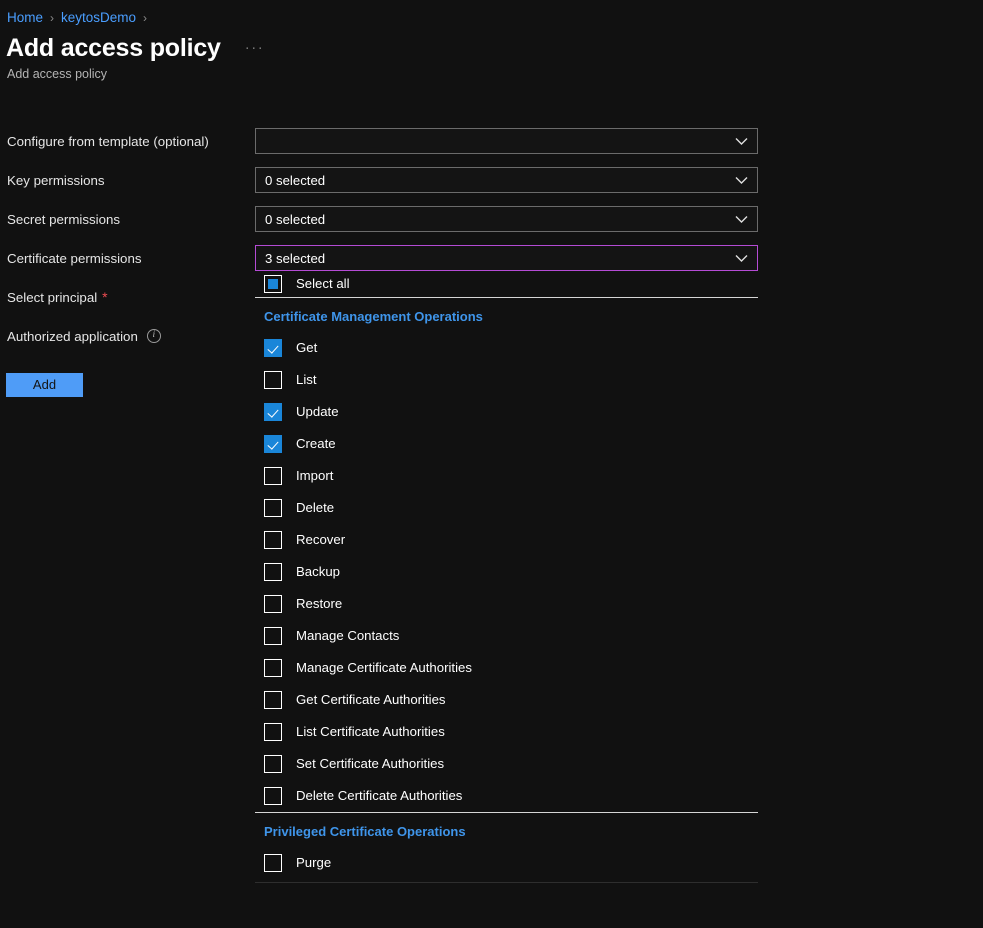  I want to click on label-text: Configure from template (optional), so click(108, 141).